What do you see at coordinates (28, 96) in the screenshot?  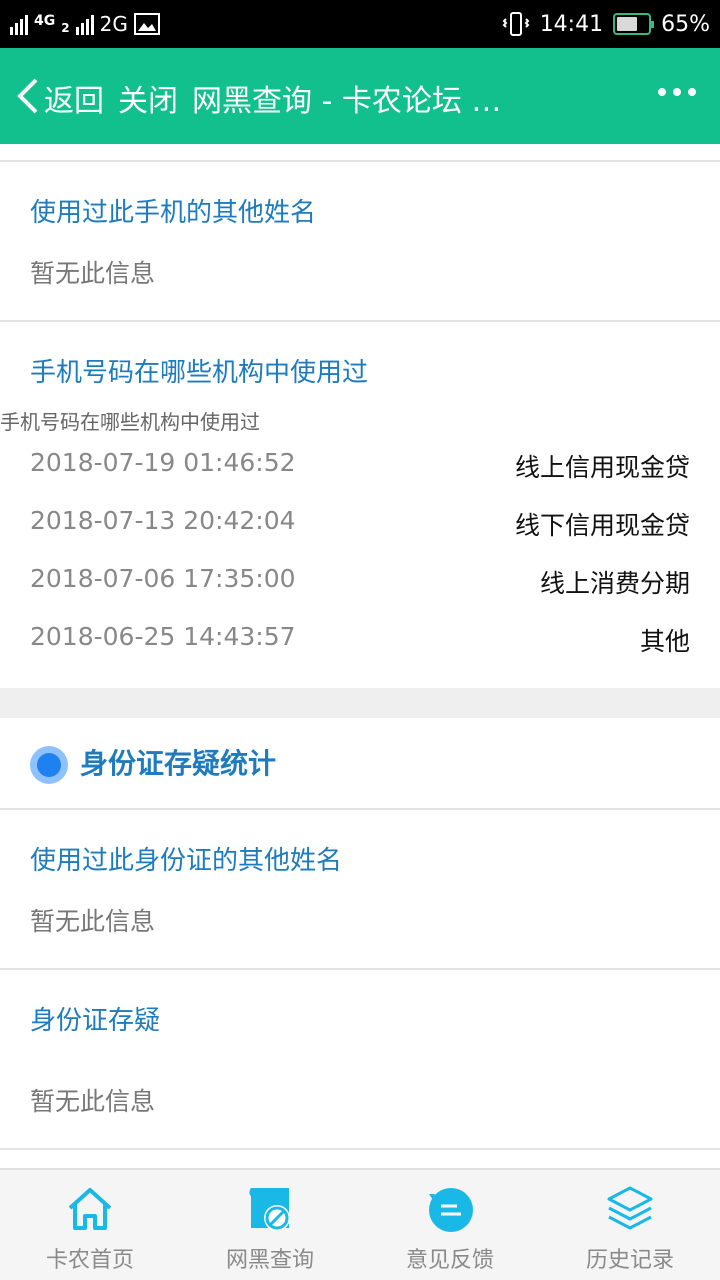 I see `chevron-left-icon` at bounding box center [28, 96].